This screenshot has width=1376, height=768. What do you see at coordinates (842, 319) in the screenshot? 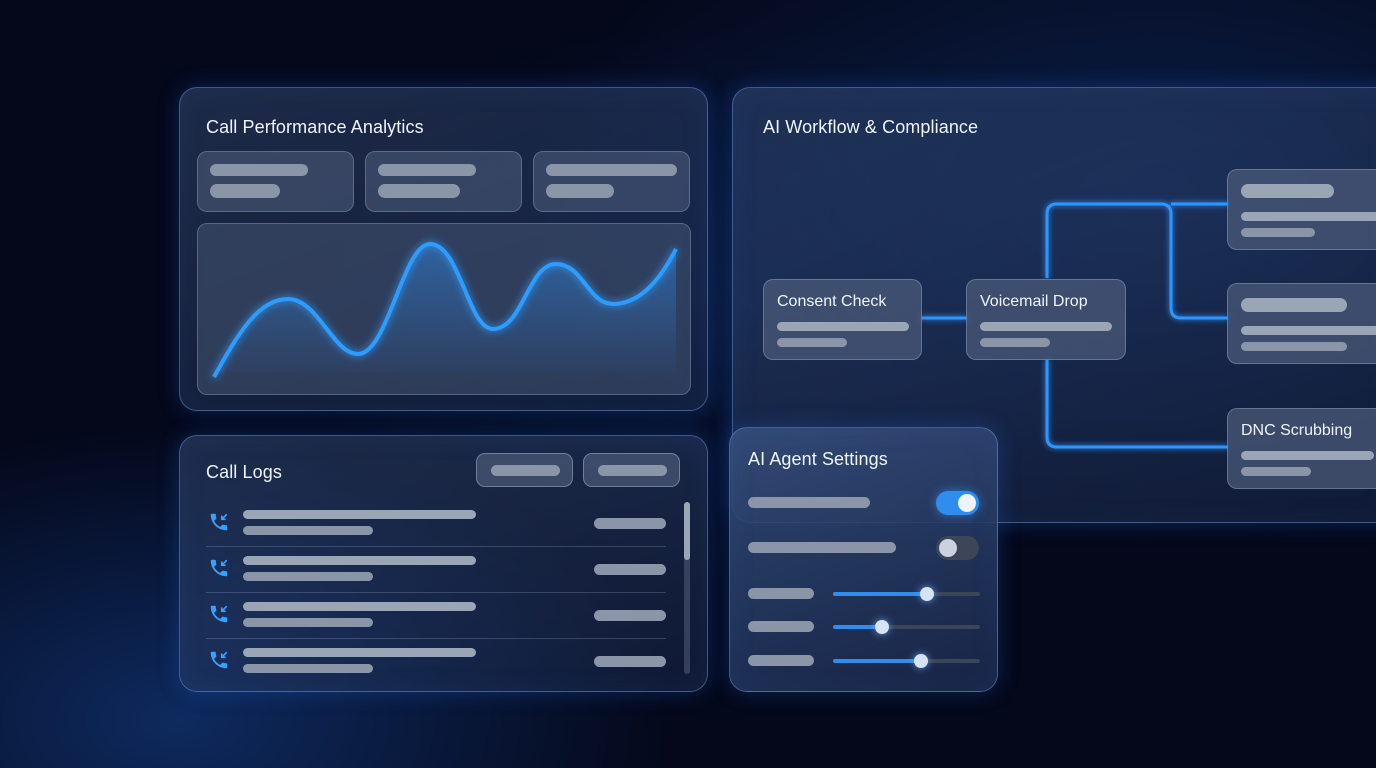
I see `node-consent-check: Consent Check` at bounding box center [842, 319].